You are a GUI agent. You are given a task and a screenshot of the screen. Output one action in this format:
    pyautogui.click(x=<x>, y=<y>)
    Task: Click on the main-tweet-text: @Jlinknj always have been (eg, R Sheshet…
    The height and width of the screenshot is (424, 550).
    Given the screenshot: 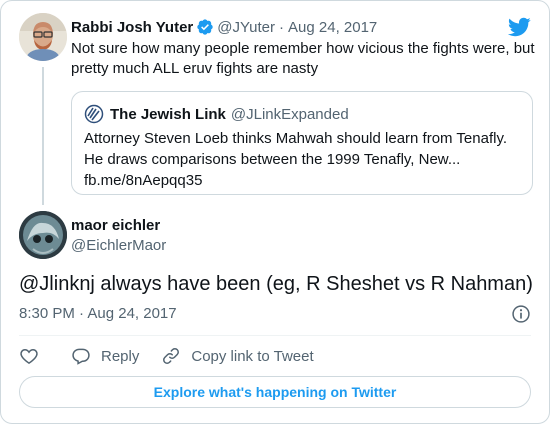 What is the action you would take?
    pyautogui.click(x=276, y=284)
    